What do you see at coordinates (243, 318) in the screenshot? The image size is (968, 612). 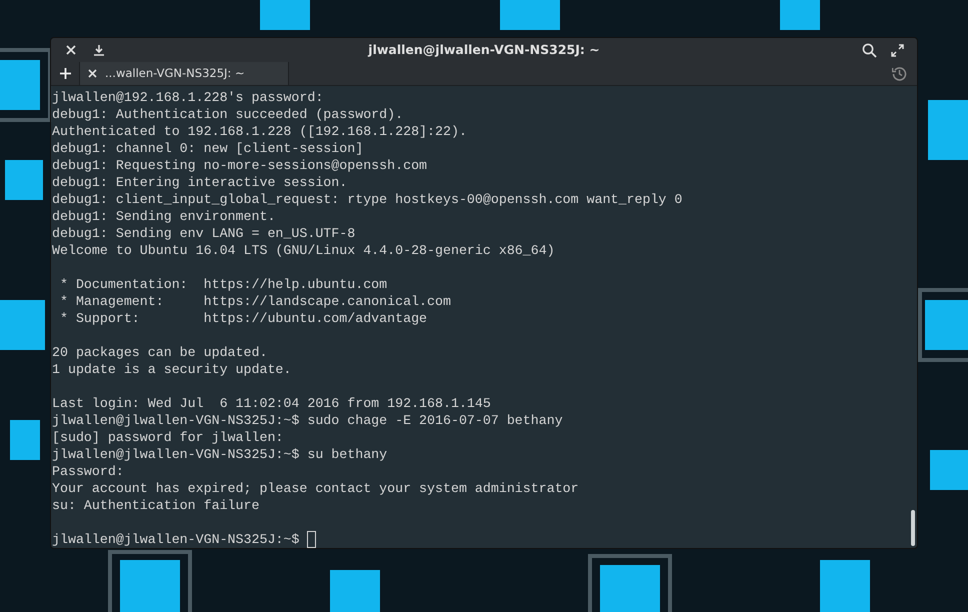 I see `terminal-line: * Support: https://ubuntu.com/advantage` at bounding box center [243, 318].